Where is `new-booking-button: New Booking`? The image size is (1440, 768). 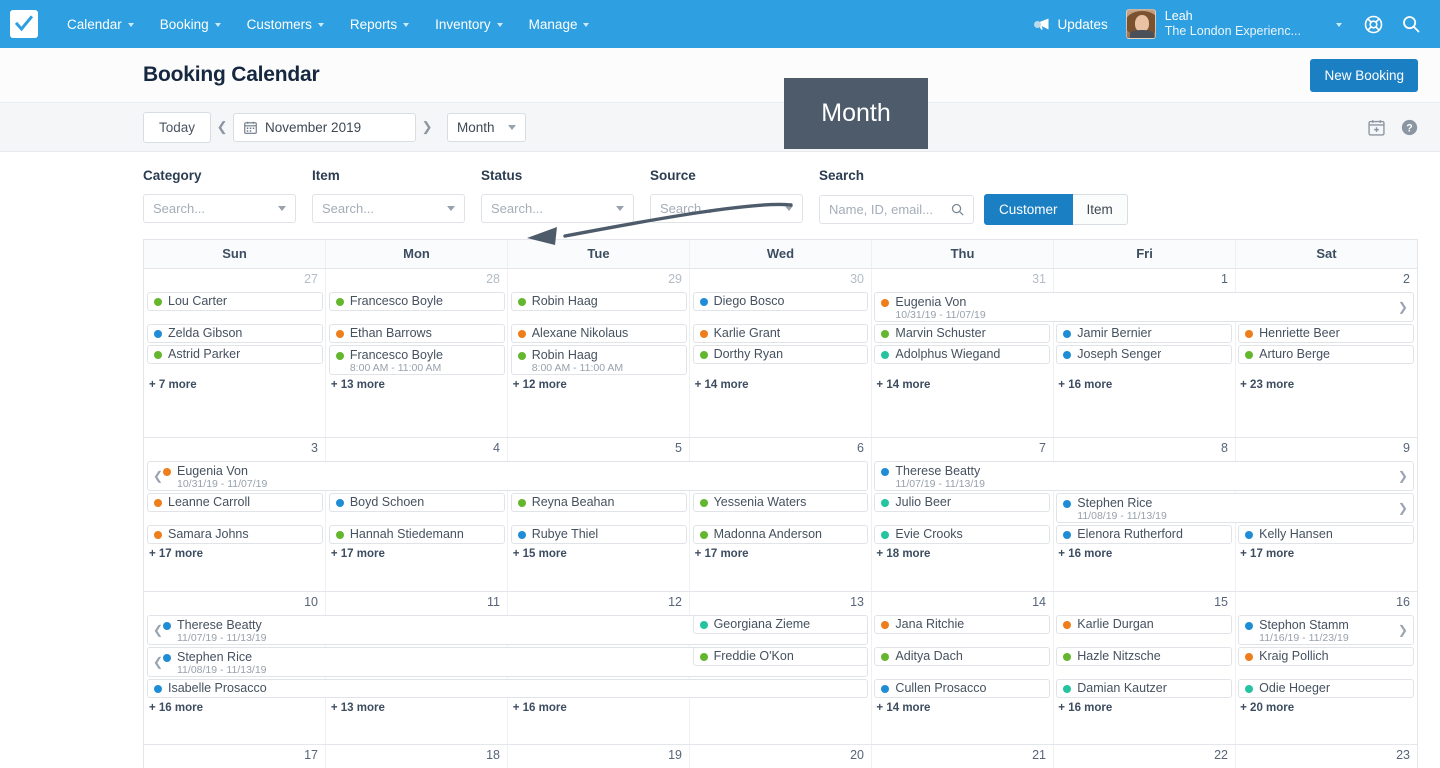
new-booking-button: New Booking is located at coordinates (1364, 75).